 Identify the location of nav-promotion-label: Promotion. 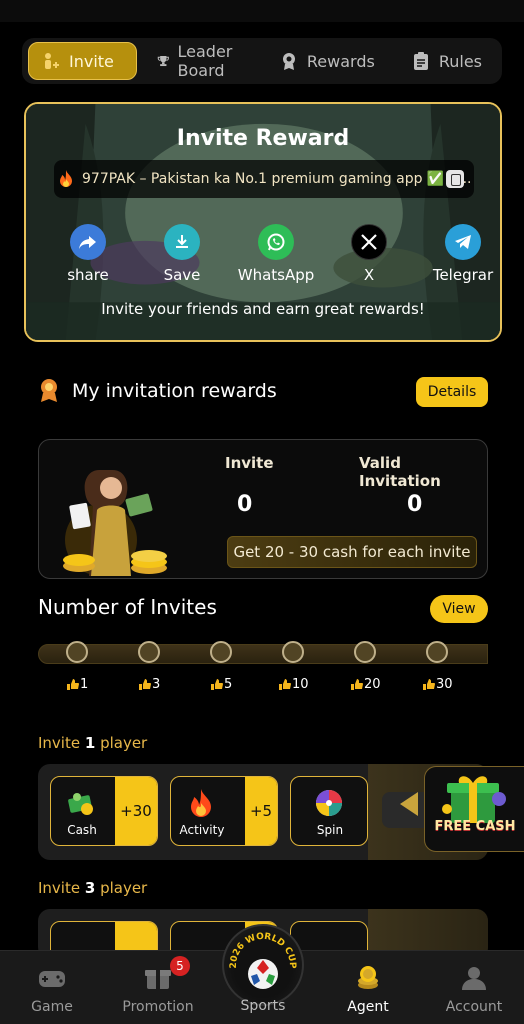
(158, 1007).